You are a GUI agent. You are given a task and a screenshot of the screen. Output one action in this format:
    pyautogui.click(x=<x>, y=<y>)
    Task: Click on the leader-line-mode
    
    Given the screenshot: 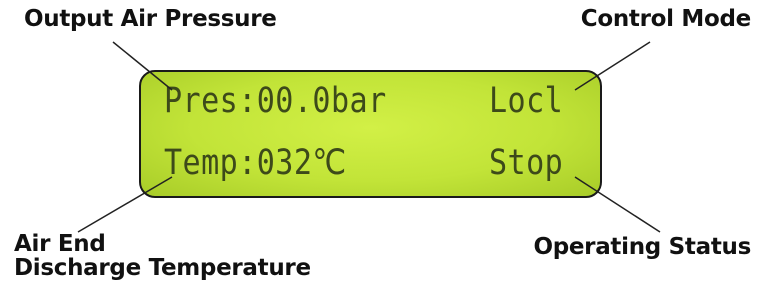 What is the action you would take?
    pyautogui.click(x=612, y=66)
    